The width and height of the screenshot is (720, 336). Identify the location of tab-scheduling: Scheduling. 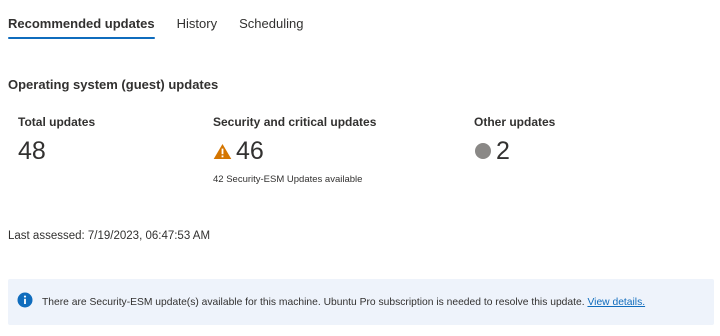
(271, 27).